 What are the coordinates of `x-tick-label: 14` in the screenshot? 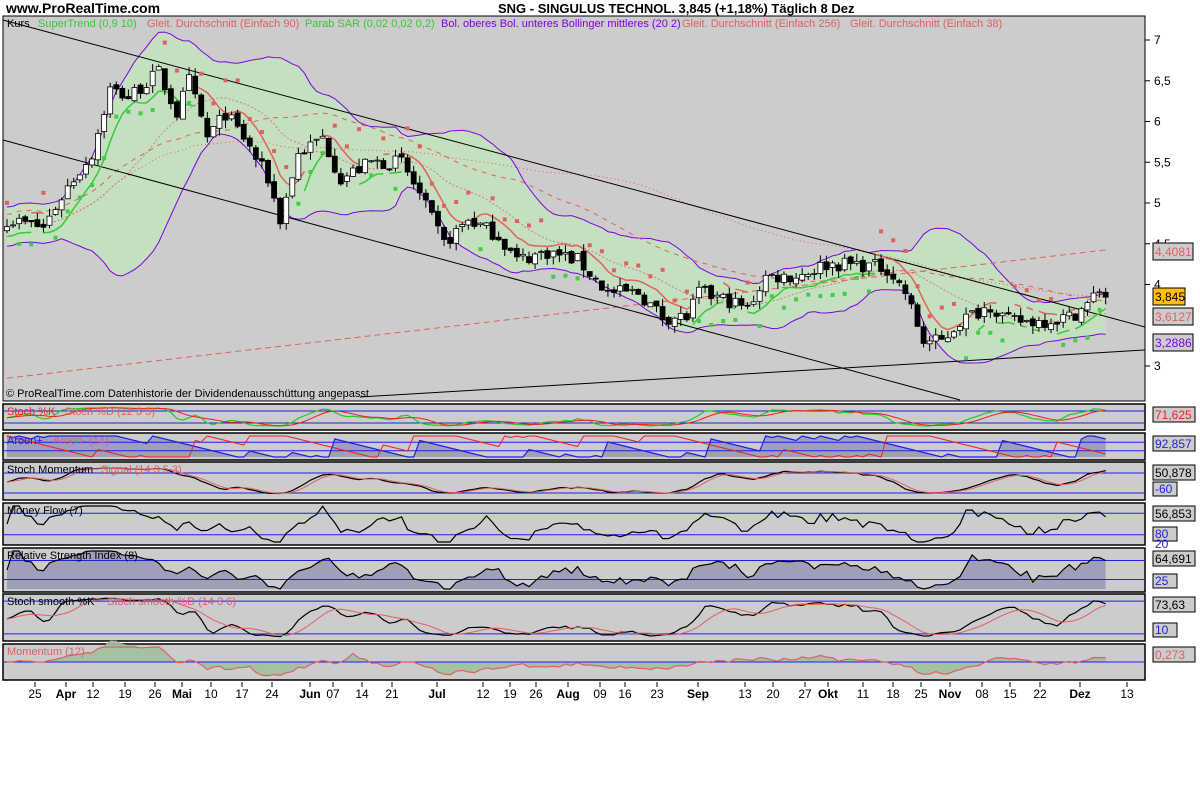 It's located at (362, 694).